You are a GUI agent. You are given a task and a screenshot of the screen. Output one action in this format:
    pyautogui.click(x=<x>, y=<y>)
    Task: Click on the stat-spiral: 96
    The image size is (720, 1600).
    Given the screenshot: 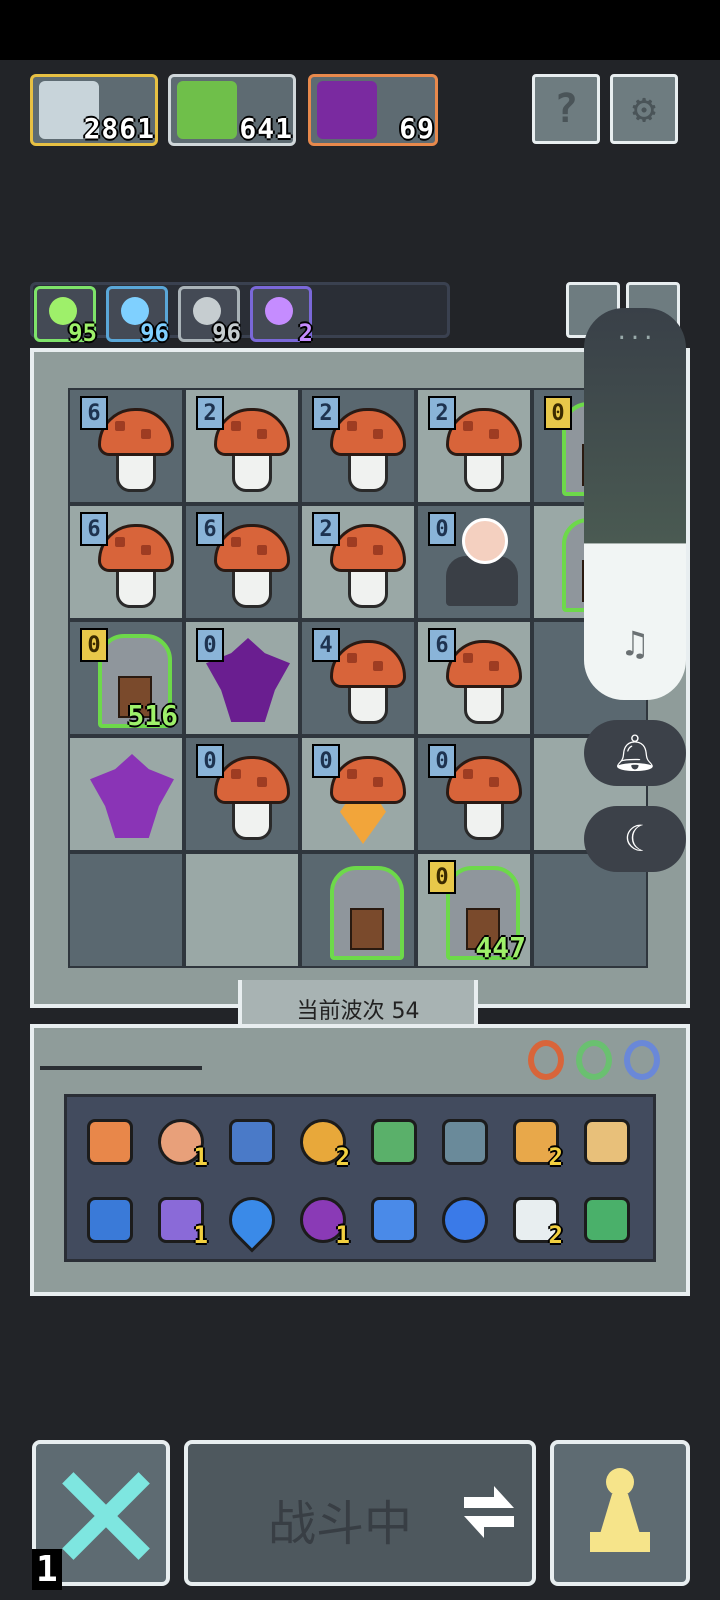 What is the action you would take?
    pyautogui.click(x=137, y=316)
    